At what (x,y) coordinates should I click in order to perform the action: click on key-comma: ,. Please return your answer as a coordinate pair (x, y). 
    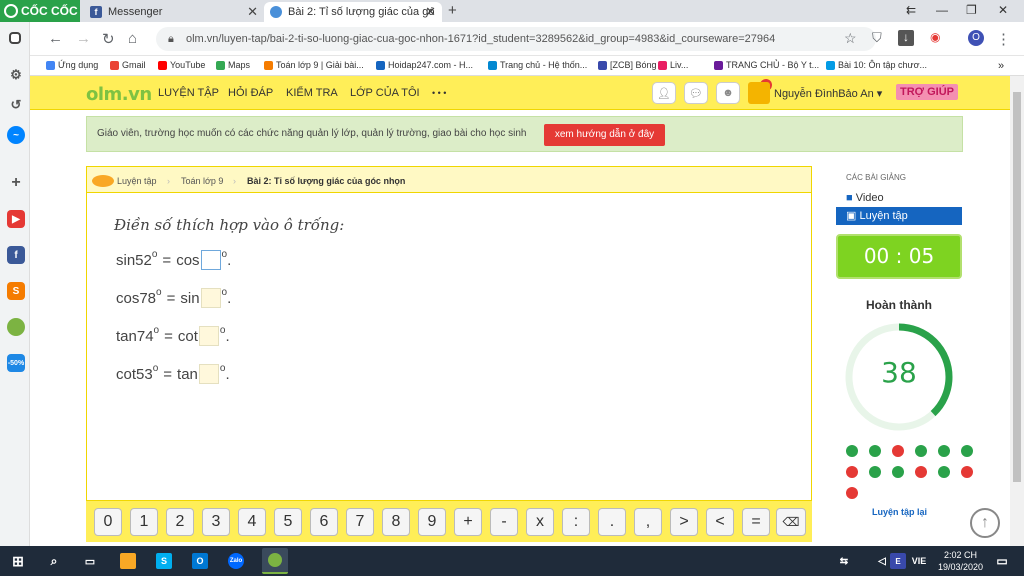
    Looking at the image, I should click on (648, 522).